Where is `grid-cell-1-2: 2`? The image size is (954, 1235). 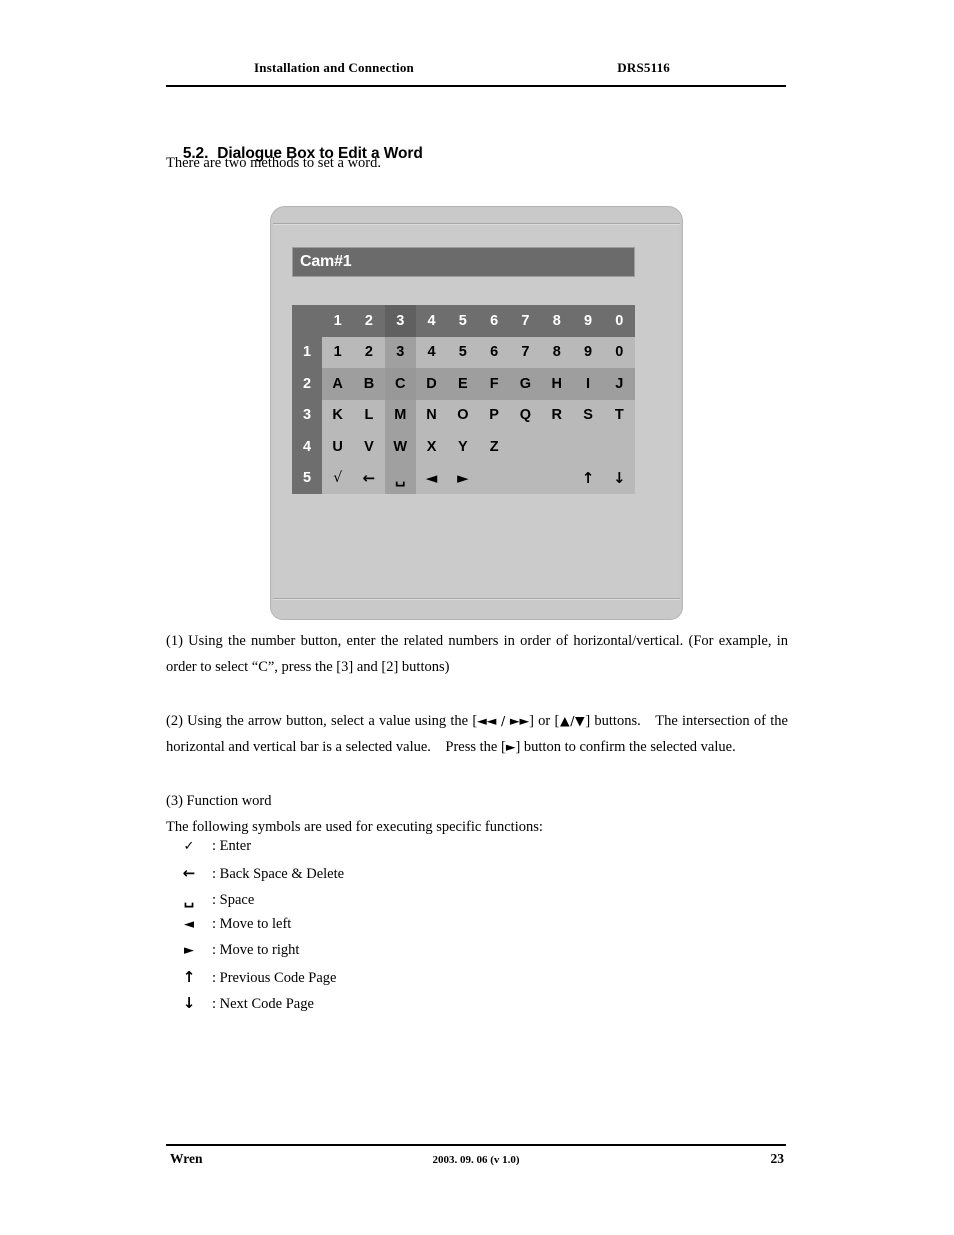 grid-cell-1-2: 2 is located at coordinates (369, 352).